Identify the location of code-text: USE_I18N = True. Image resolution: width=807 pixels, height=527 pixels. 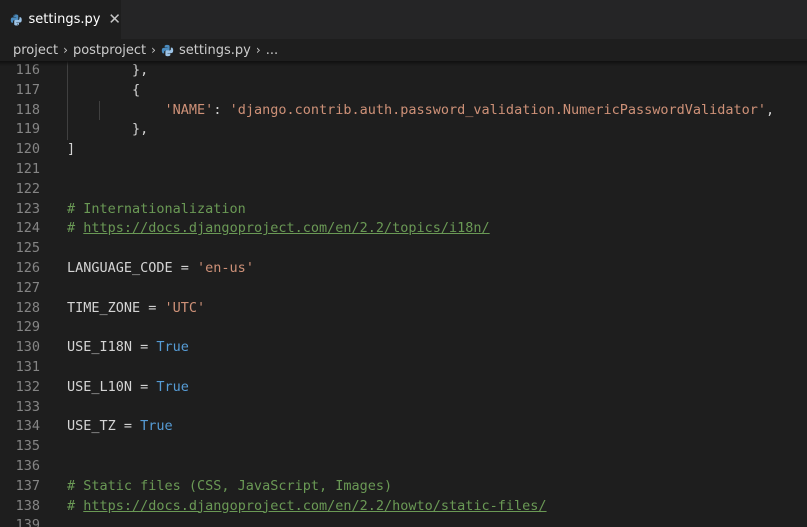
(128, 348).